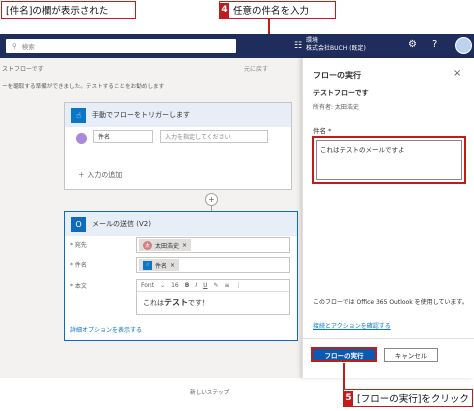 This screenshot has height=411, width=474. Describe the element at coordinates (388, 338) in the screenshot. I see `panel-divider` at that location.